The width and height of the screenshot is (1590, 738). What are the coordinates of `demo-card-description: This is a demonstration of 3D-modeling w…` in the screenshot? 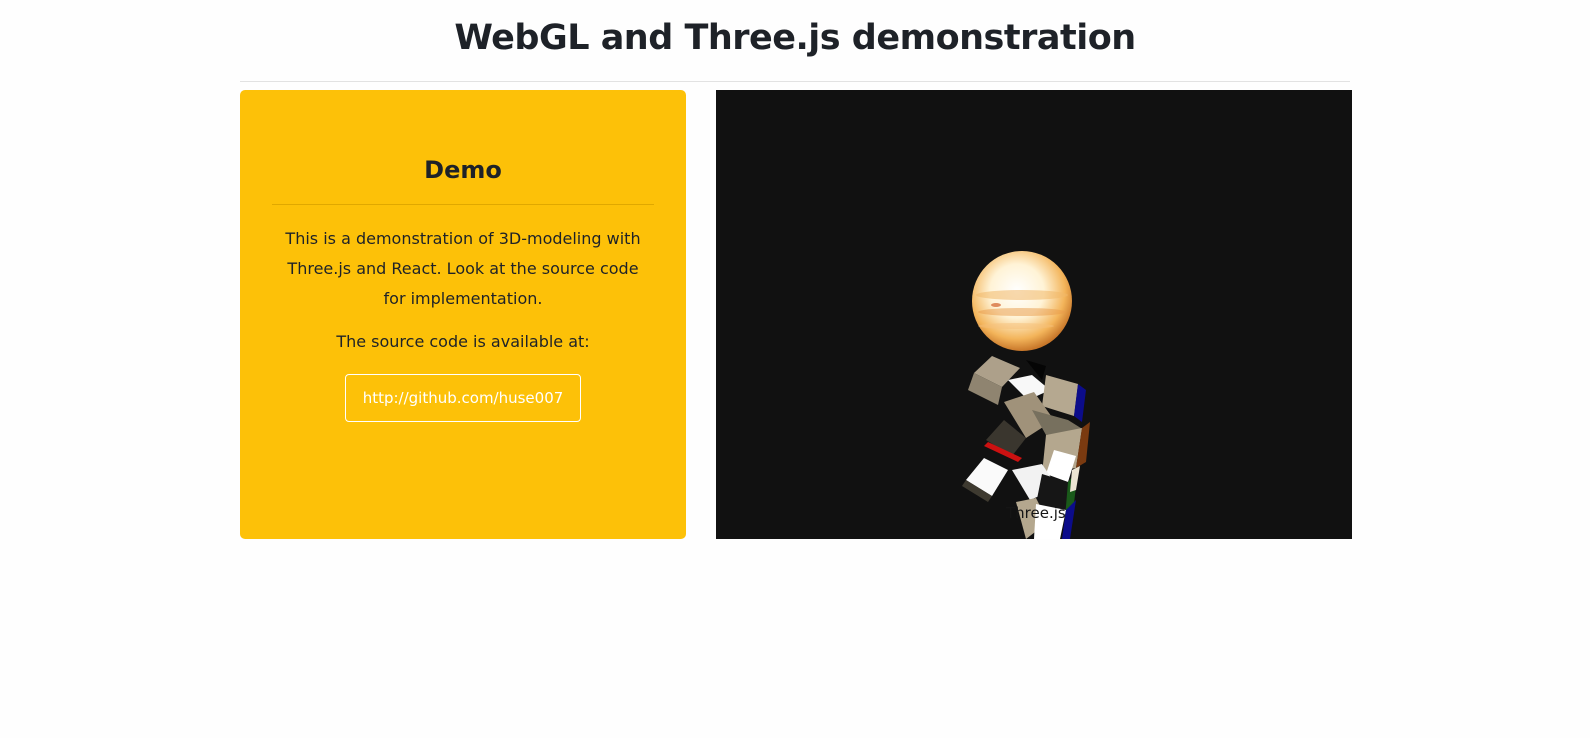 It's located at (463, 268).